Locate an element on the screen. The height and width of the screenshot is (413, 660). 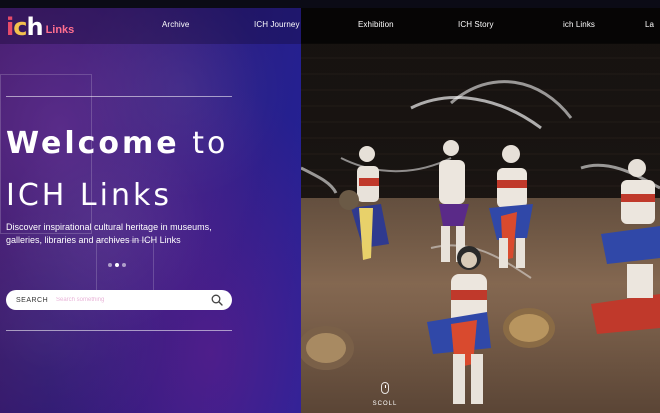
nav-item-language: La is located at coordinates (649, 24).